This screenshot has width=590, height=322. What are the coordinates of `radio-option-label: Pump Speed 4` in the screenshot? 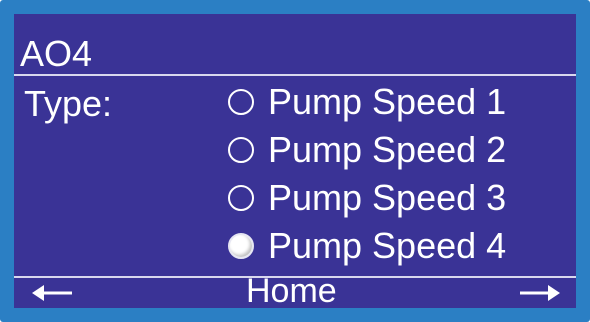 It's located at (387, 245).